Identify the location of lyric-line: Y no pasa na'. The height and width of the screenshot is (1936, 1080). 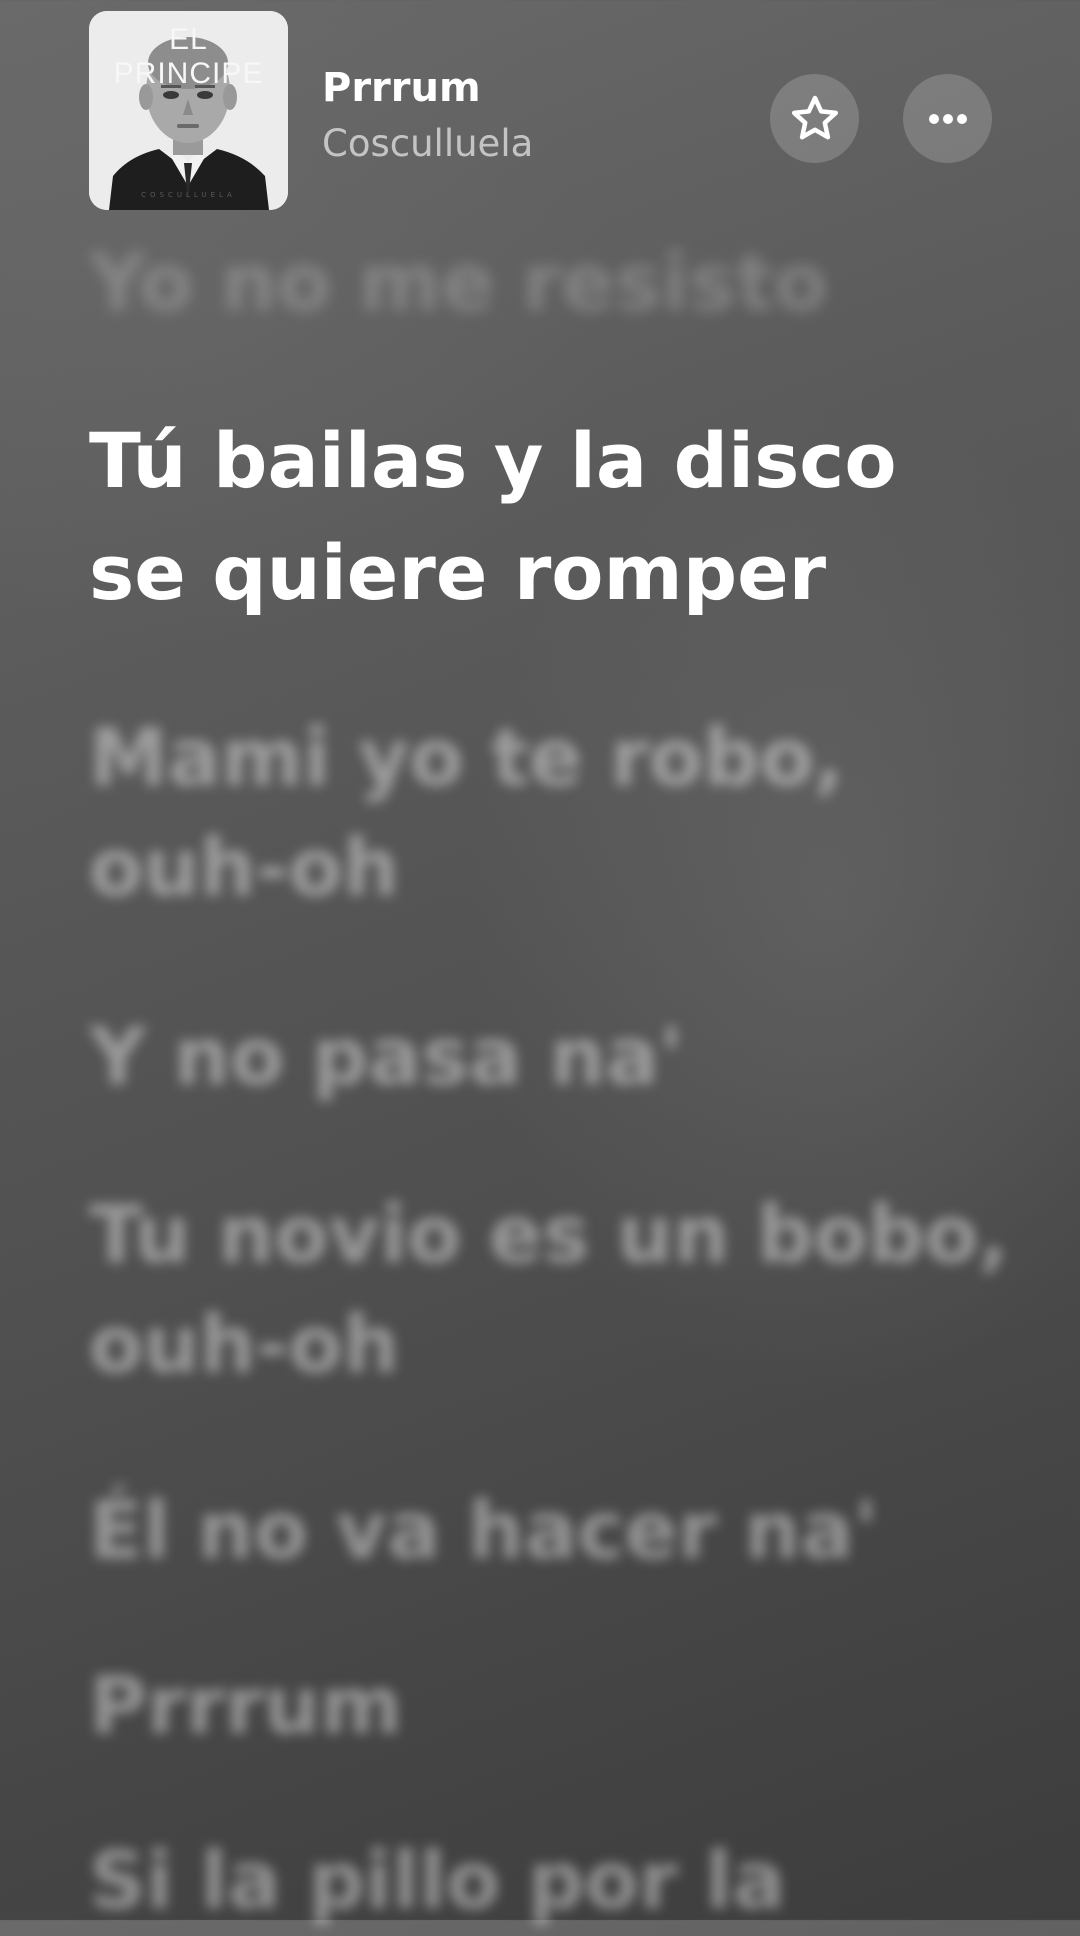
(549, 1057).